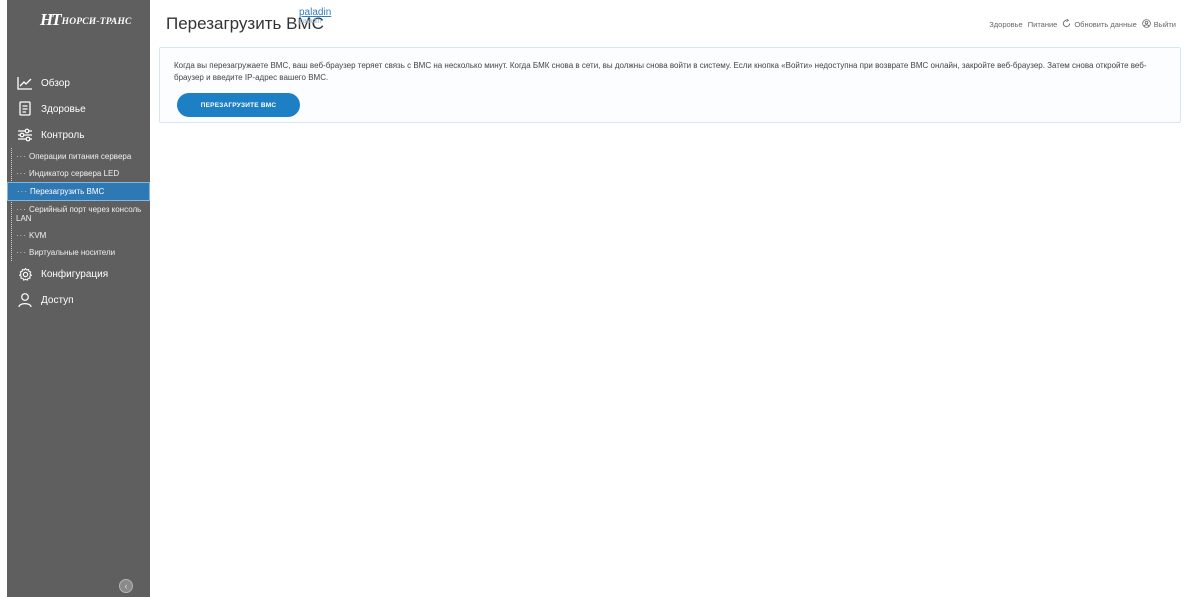 This screenshot has height=597, width=1187. I want to click on subitem-server-led: ··· Индикатор сервера LED, so click(79, 173).